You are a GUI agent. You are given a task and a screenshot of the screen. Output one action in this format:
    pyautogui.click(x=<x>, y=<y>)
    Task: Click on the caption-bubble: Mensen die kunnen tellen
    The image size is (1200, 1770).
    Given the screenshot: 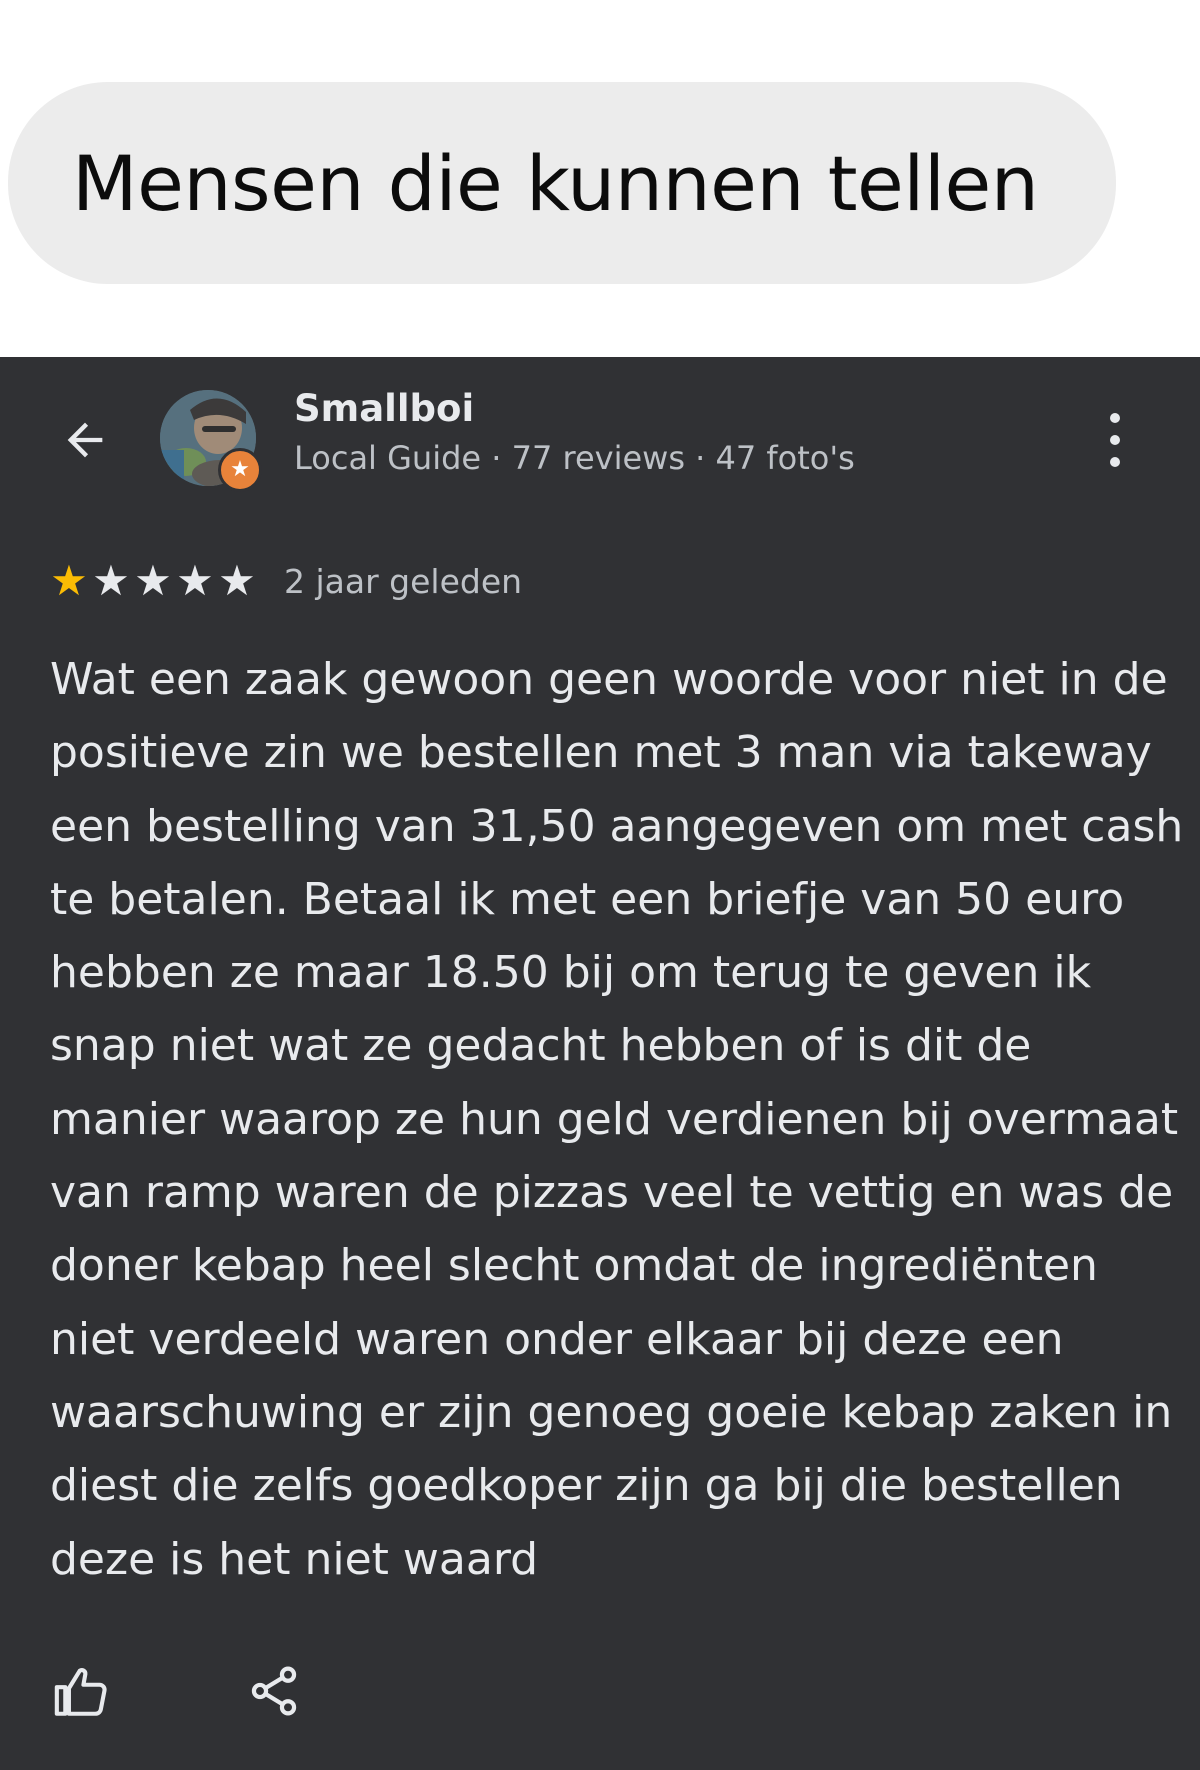 What is the action you would take?
    pyautogui.click(x=562, y=183)
    